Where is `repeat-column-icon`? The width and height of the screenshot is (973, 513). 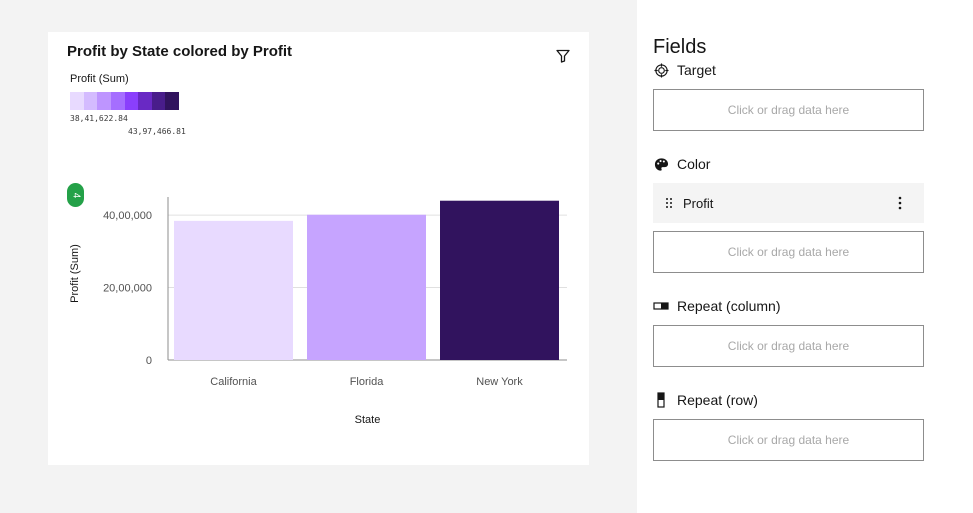
repeat-column-icon is located at coordinates (661, 306).